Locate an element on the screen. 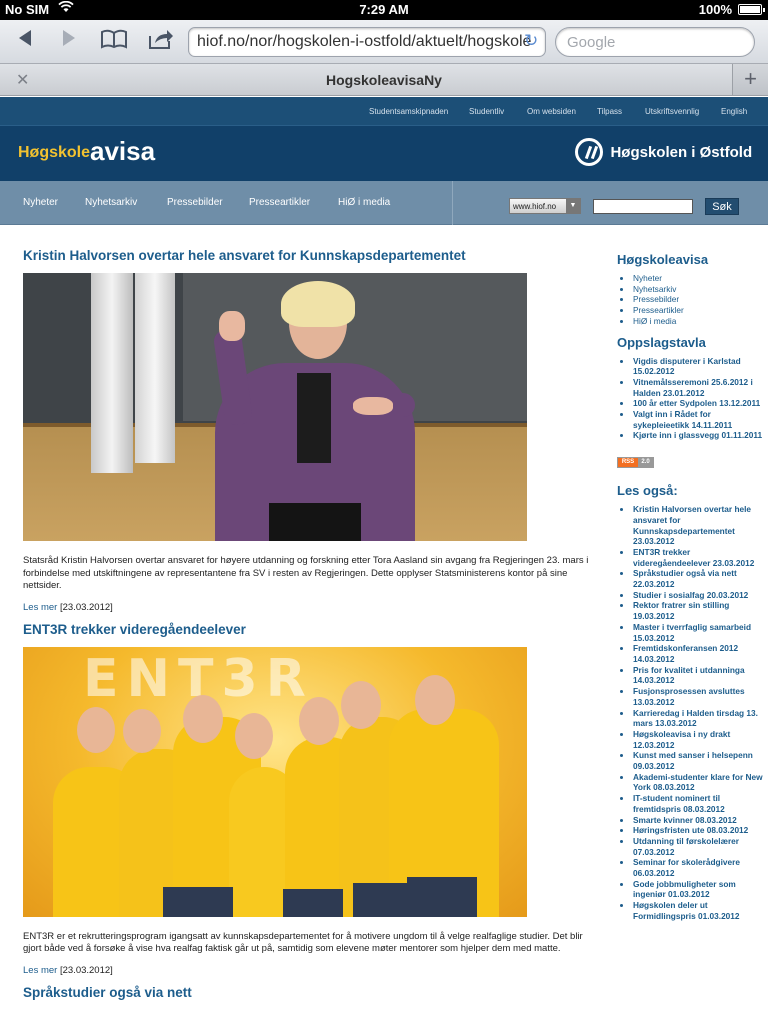  tab-title: HogskoleavisaNy is located at coordinates (384, 80).